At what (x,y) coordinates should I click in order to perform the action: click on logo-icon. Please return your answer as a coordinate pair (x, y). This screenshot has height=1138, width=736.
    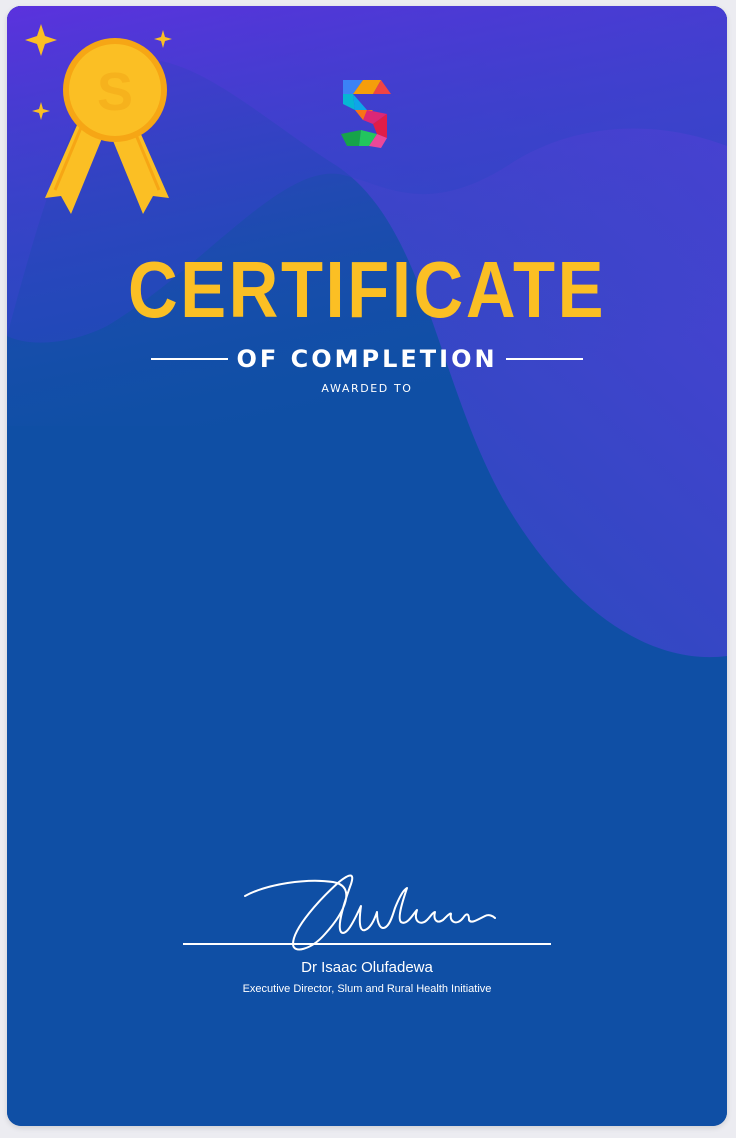
    Looking at the image, I should click on (366, 114).